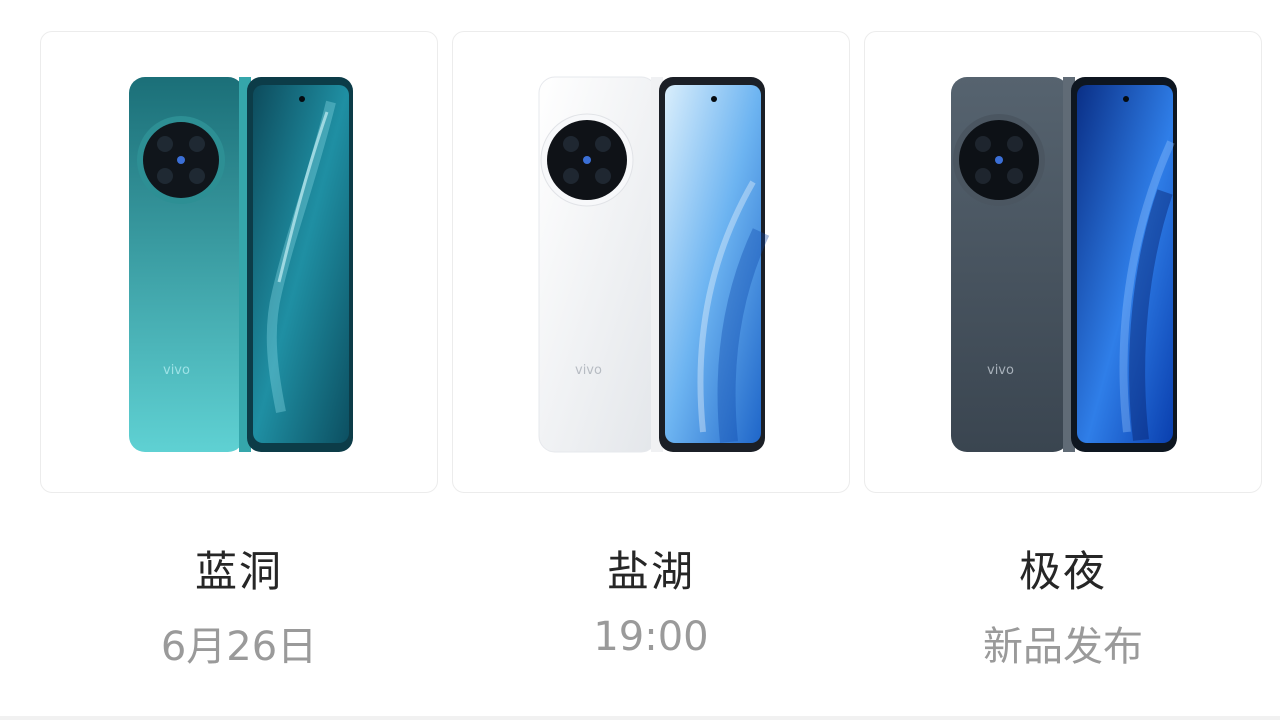 This screenshot has height=720, width=1280. What do you see at coordinates (1063, 647) in the screenshot?
I see `launch-label: 新品发布` at bounding box center [1063, 647].